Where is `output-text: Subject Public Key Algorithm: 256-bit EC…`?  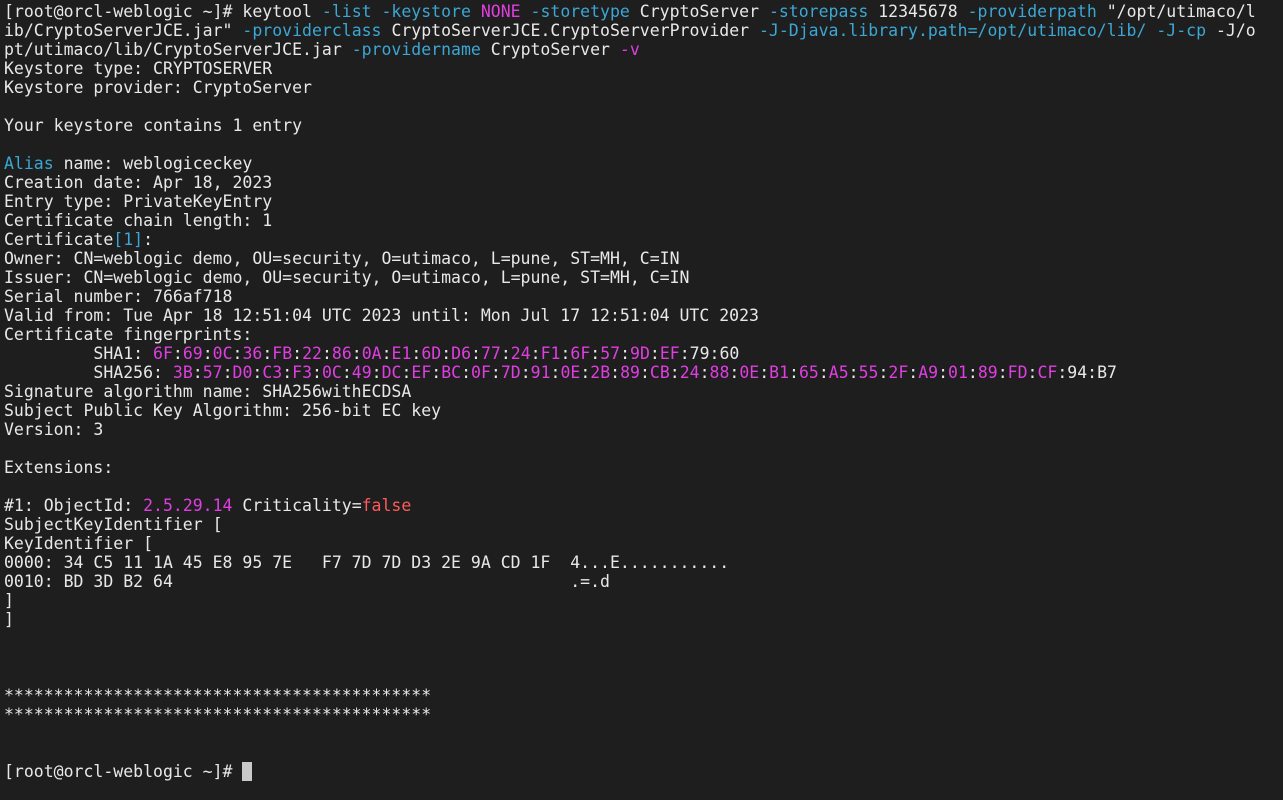
output-text: Subject Public Key Algorithm: 256-bit EC… is located at coordinates (223, 410).